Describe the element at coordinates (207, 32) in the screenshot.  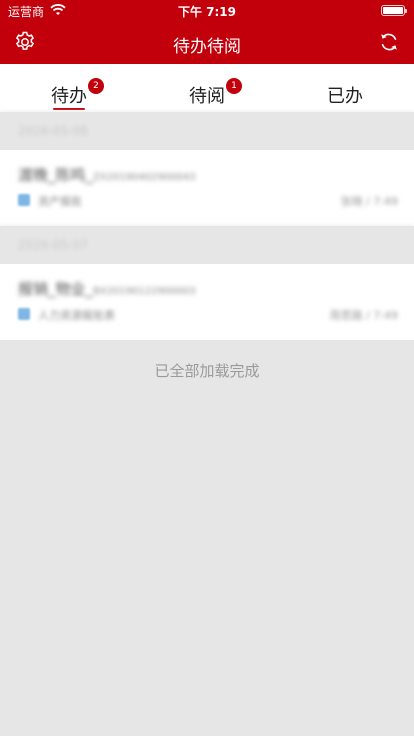
I see `app-header: 运营商 下午 7:19 待办待阅` at that location.